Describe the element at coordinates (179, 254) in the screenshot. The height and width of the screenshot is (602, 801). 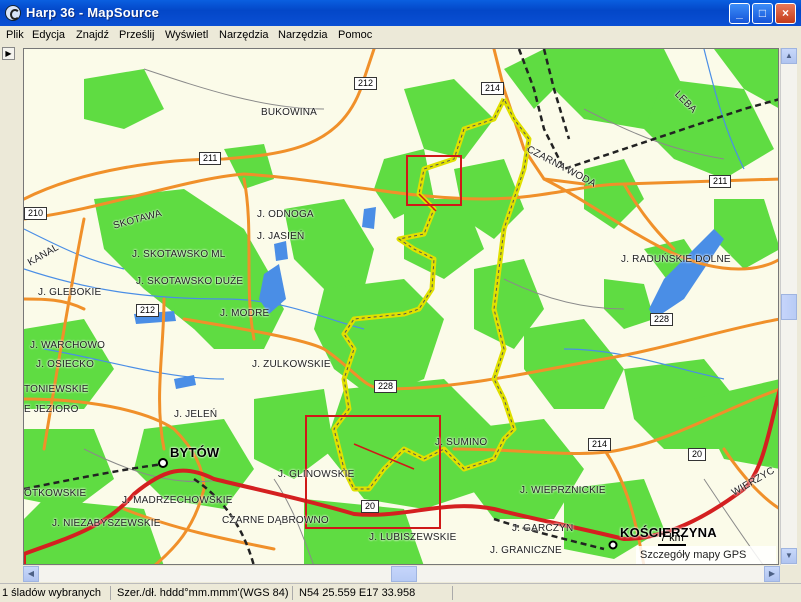
I see `label-skotawsko-ml: J. SKOTAWSKO ML` at that location.